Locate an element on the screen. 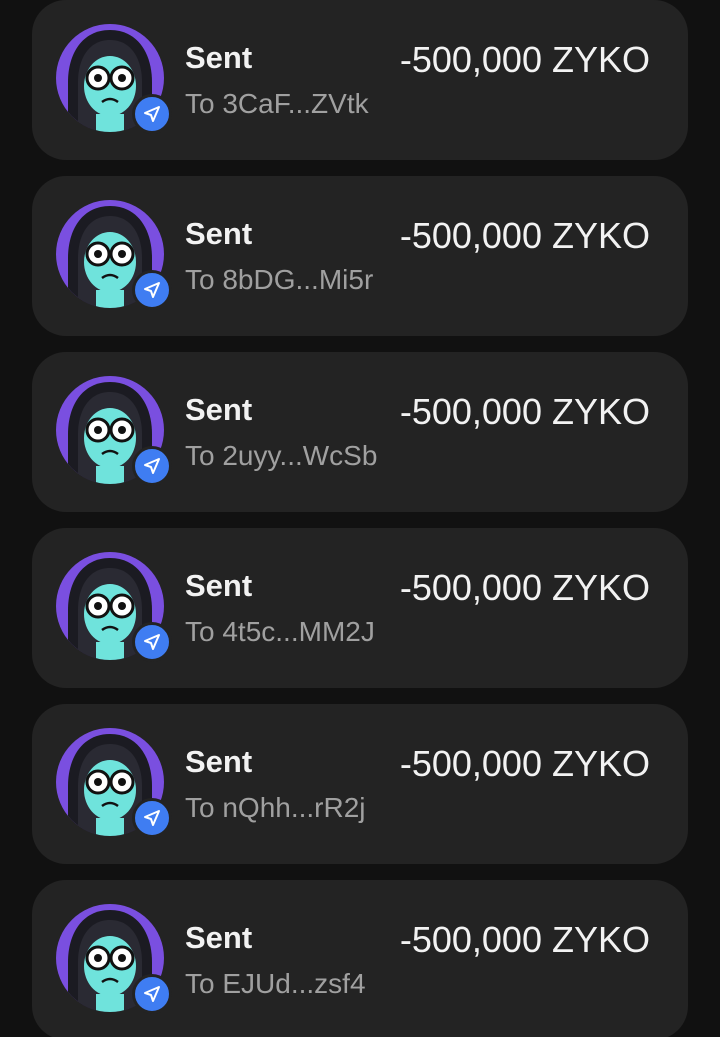 The height and width of the screenshot is (1037, 720). transaction-card: Sent To 4t5c...MM2J -500,000 ZYKO is located at coordinates (360, 608).